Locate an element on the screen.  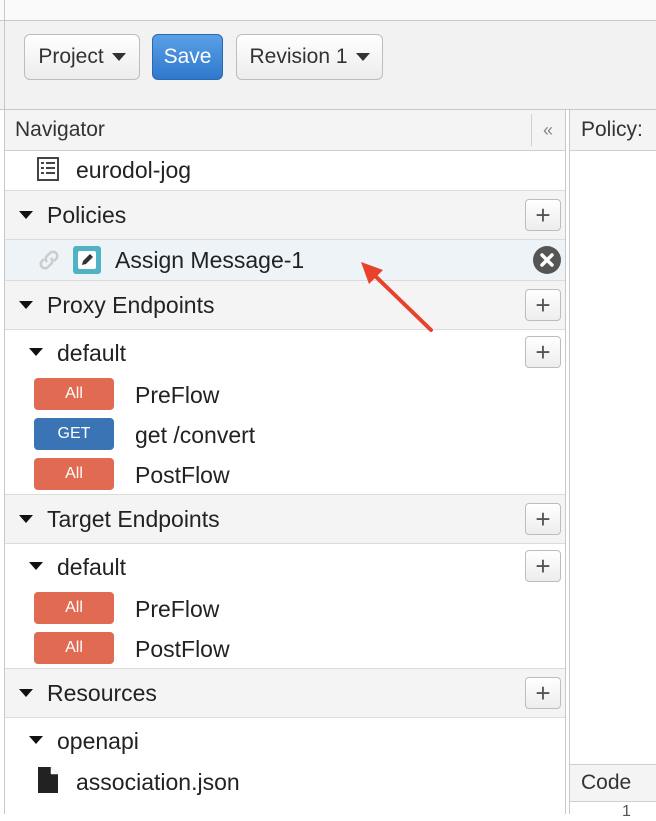
proxy-endpoints-label: Proxy Endpoints is located at coordinates (131, 305).